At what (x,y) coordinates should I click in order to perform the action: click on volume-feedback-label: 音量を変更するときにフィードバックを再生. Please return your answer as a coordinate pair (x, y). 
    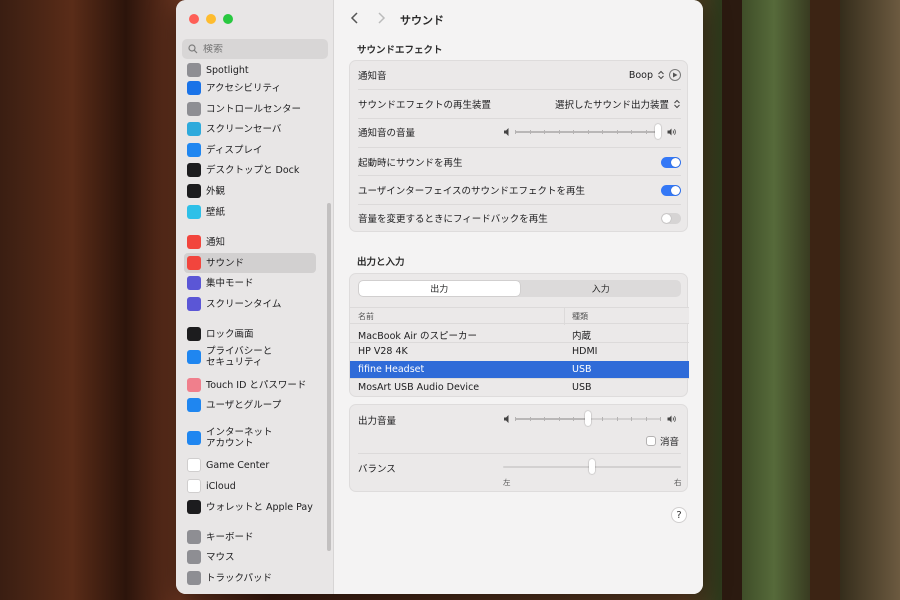
    Looking at the image, I should click on (453, 219).